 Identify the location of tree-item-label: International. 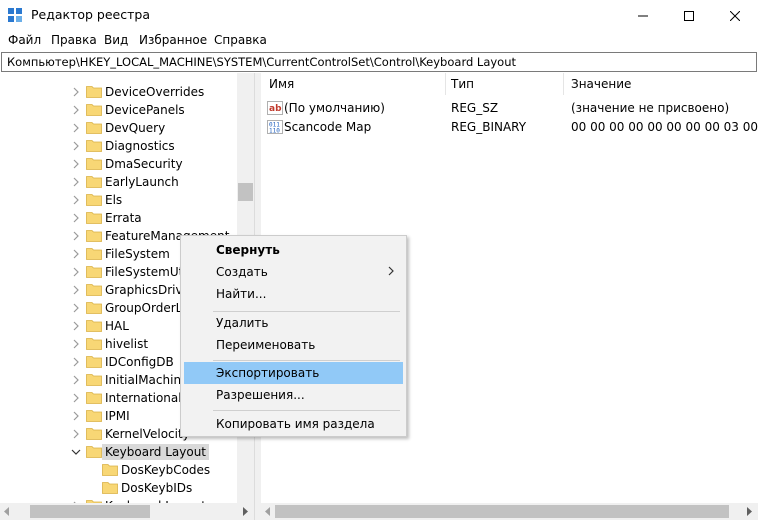
(143, 398).